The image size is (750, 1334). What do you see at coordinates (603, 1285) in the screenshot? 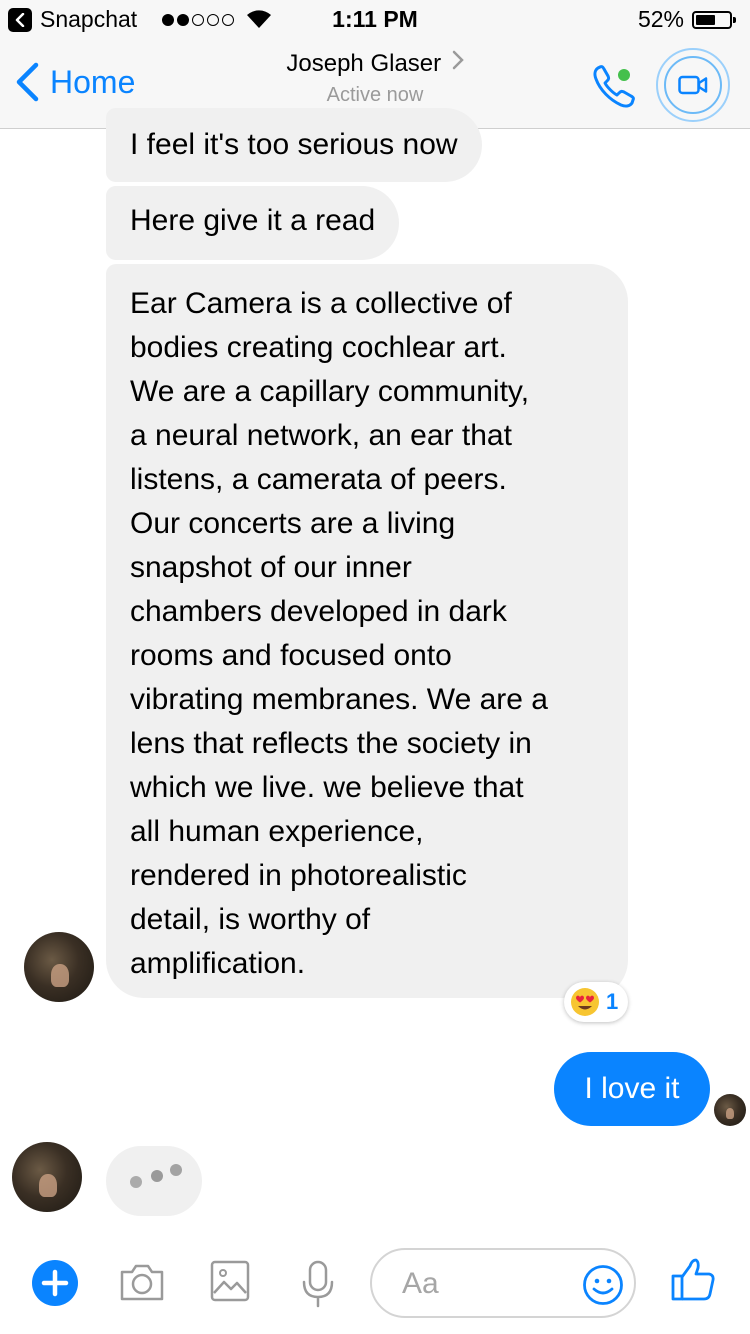
I see `smiley-icon` at bounding box center [603, 1285].